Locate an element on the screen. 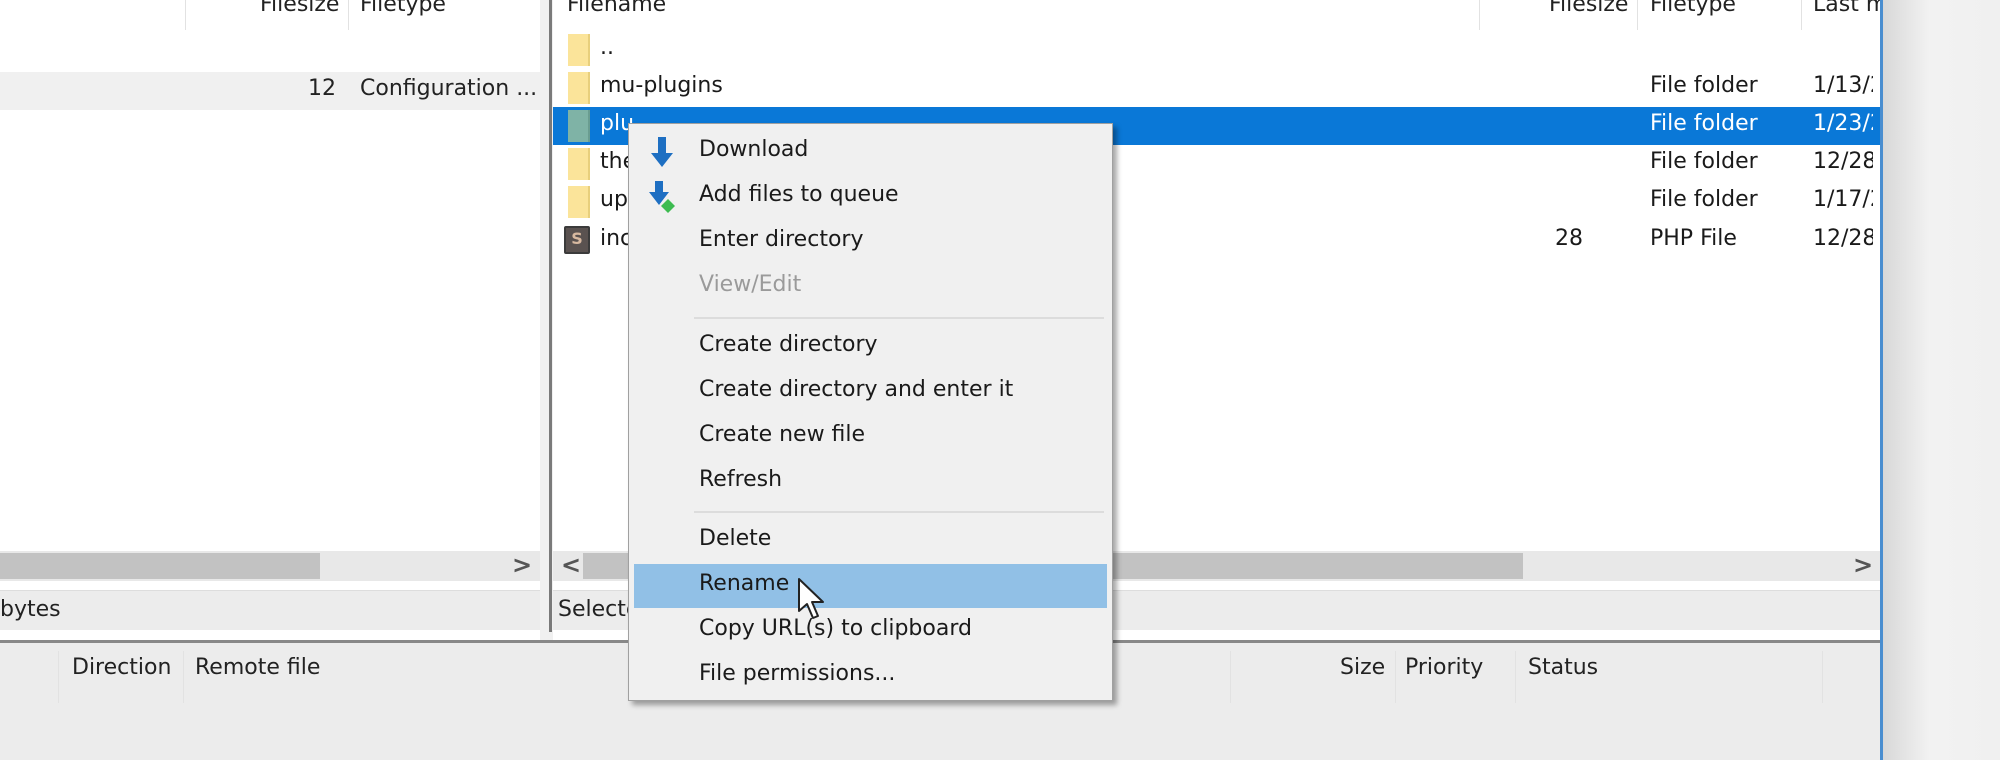 The height and width of the screenshot is (760, 2000). menu-item-enter-directory: Enter directory is located at coordinates (870, 242).